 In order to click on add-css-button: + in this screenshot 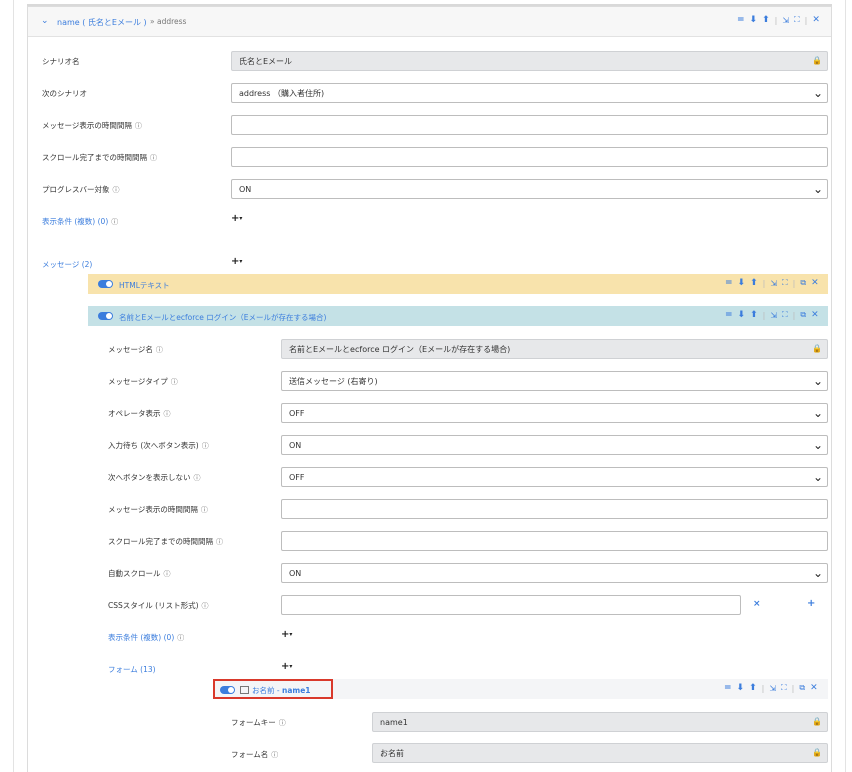, I will do `click(811, 603)`.